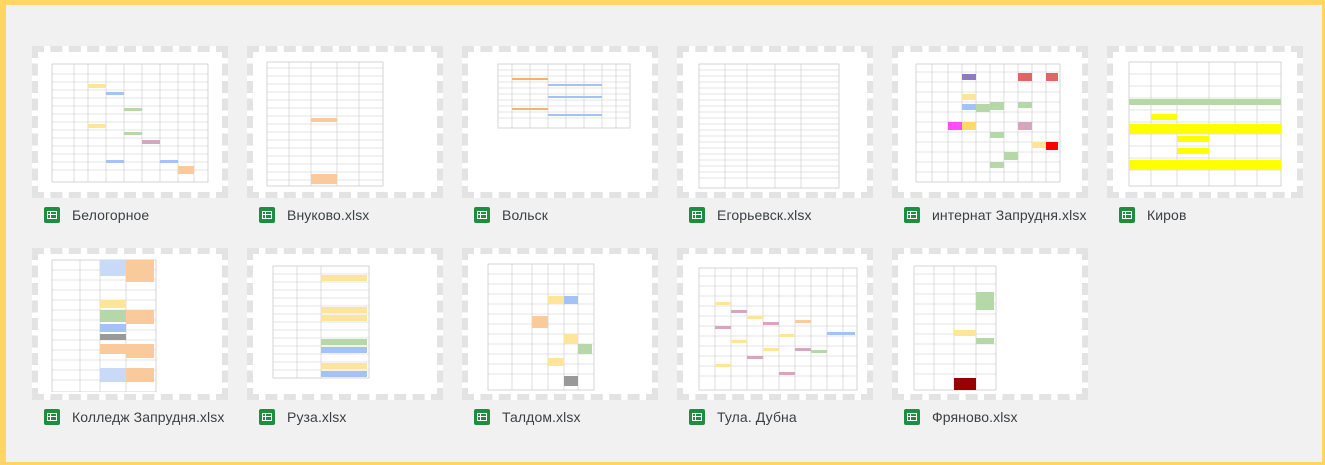 This screenshot has height=465, width=1325. Describe the element at coordinates (328, 215) in the screenshot. I see `file-name: Внуково.xlsx` at that location.